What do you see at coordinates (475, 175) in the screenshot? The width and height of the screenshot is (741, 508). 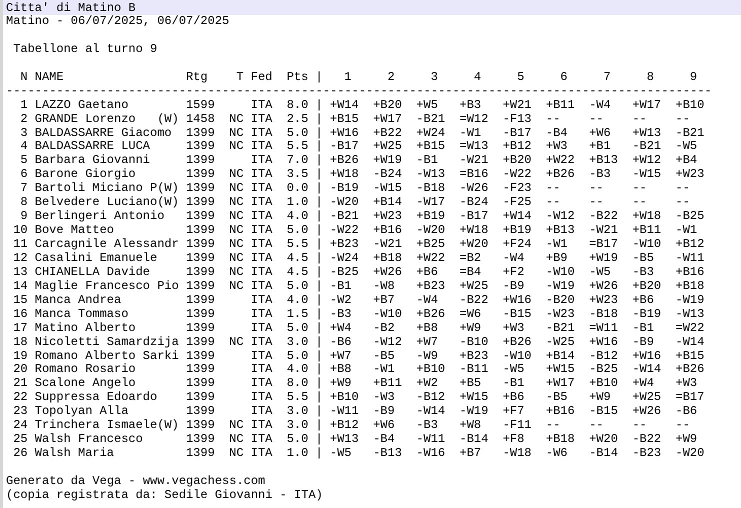 I see `round-result: =B16` at bounding box center [475, 175].